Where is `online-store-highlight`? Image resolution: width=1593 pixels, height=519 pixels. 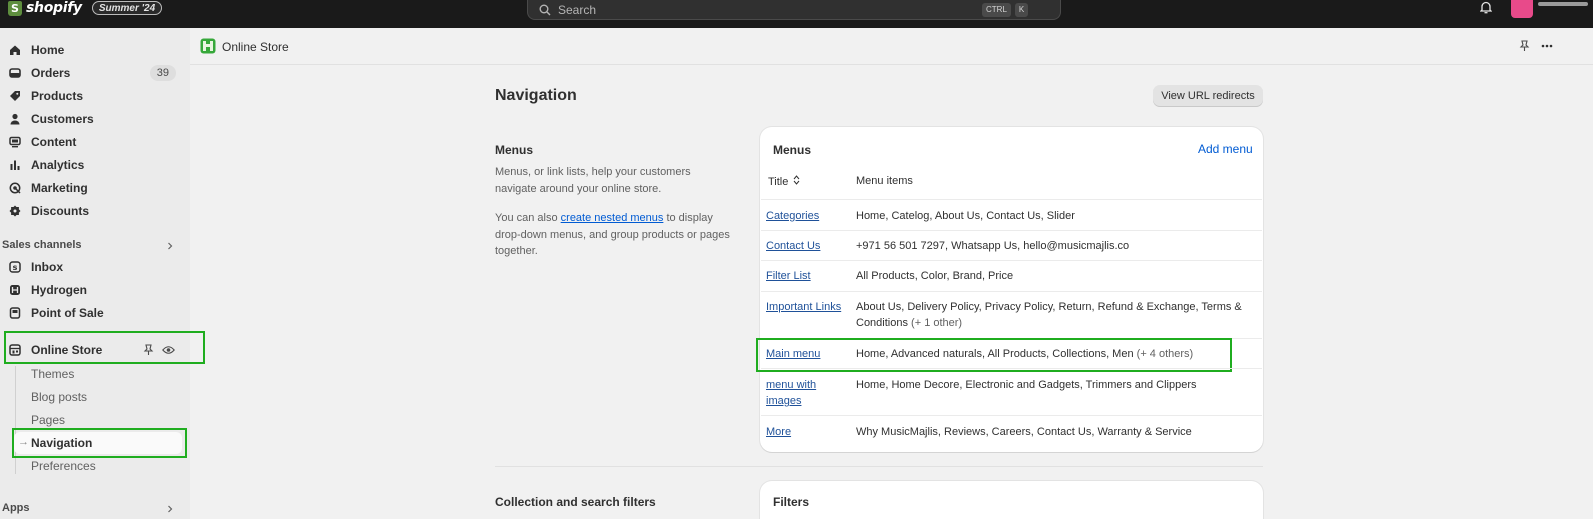
online-store-highlight is located at coordinates (104, 347).